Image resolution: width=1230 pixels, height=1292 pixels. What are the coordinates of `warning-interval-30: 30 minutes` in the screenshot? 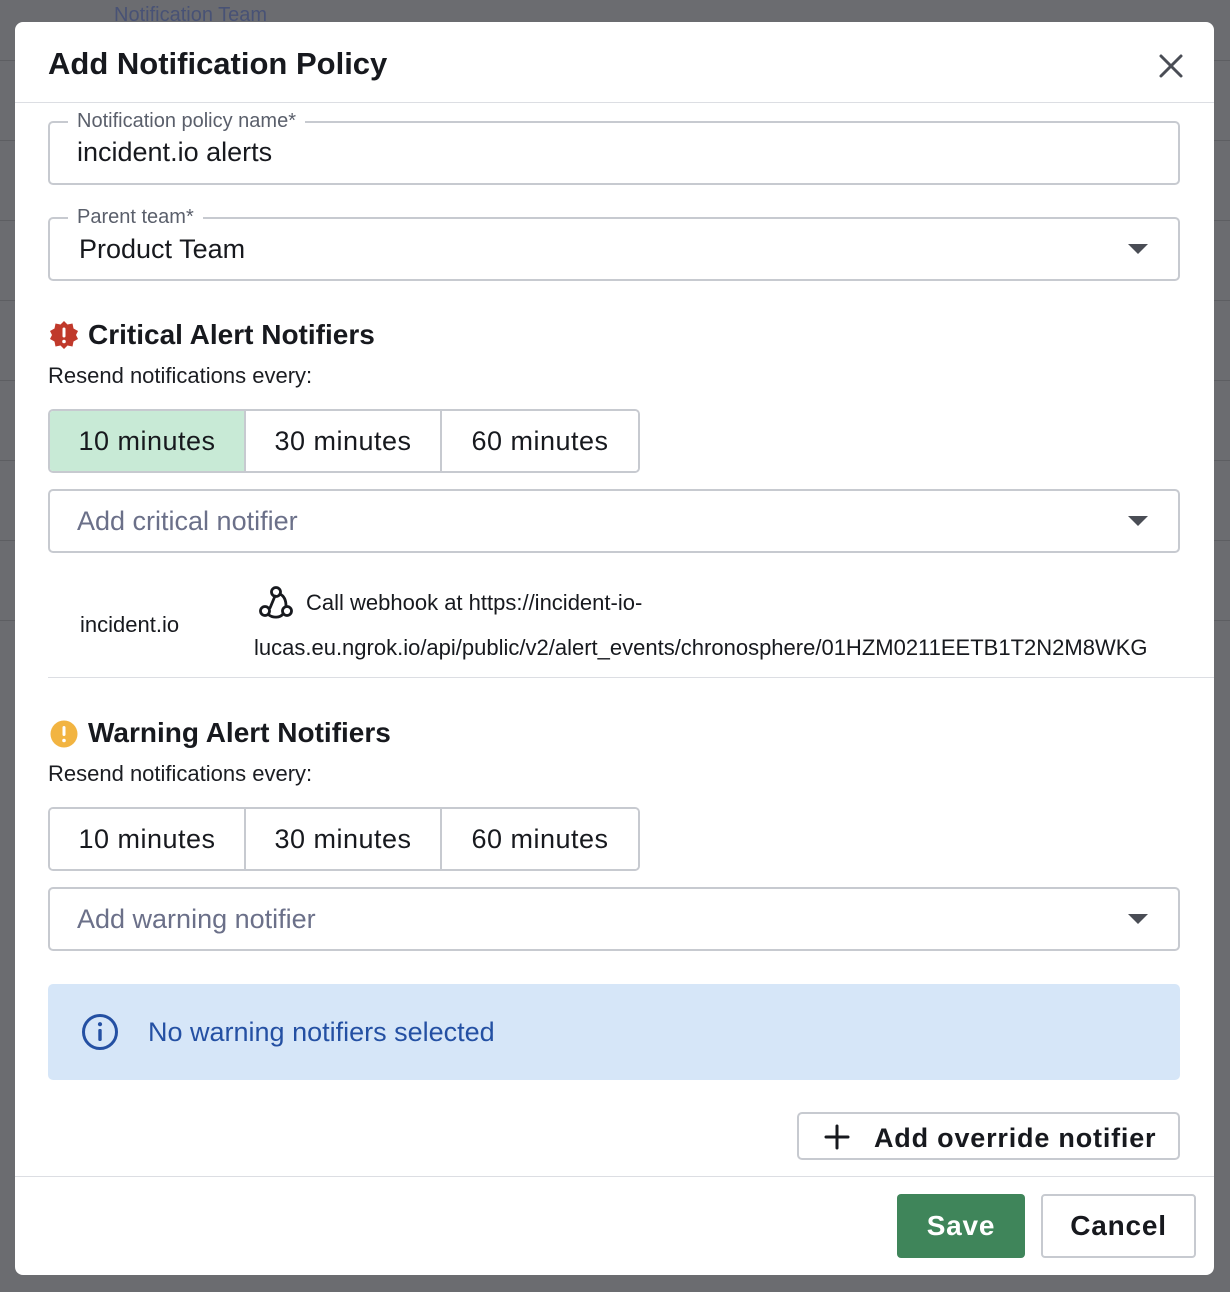 It's located at (344, 839).